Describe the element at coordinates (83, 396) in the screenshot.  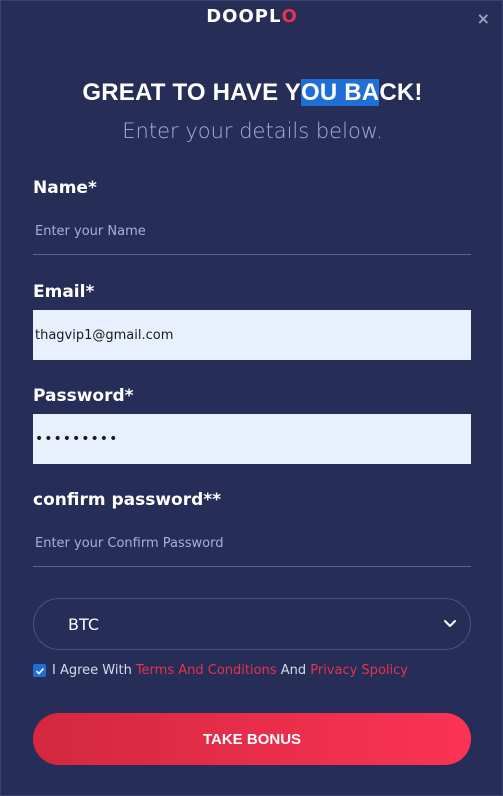
I see `password-label: Password*` at that location.